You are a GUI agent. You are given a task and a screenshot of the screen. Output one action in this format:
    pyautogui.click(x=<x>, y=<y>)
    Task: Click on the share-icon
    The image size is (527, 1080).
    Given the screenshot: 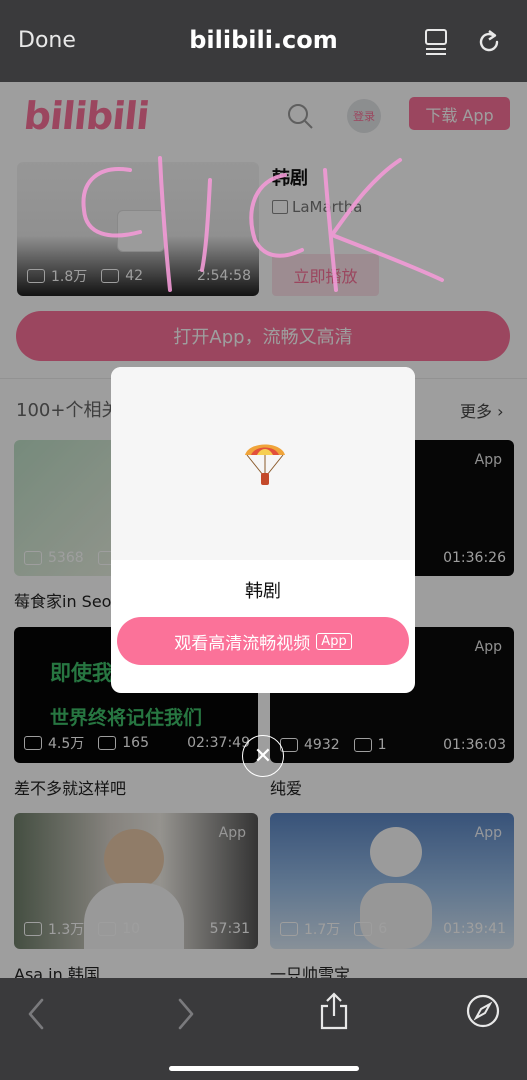 What is the action you would take?
    pyautogui.click(x=334, y=1011)
    